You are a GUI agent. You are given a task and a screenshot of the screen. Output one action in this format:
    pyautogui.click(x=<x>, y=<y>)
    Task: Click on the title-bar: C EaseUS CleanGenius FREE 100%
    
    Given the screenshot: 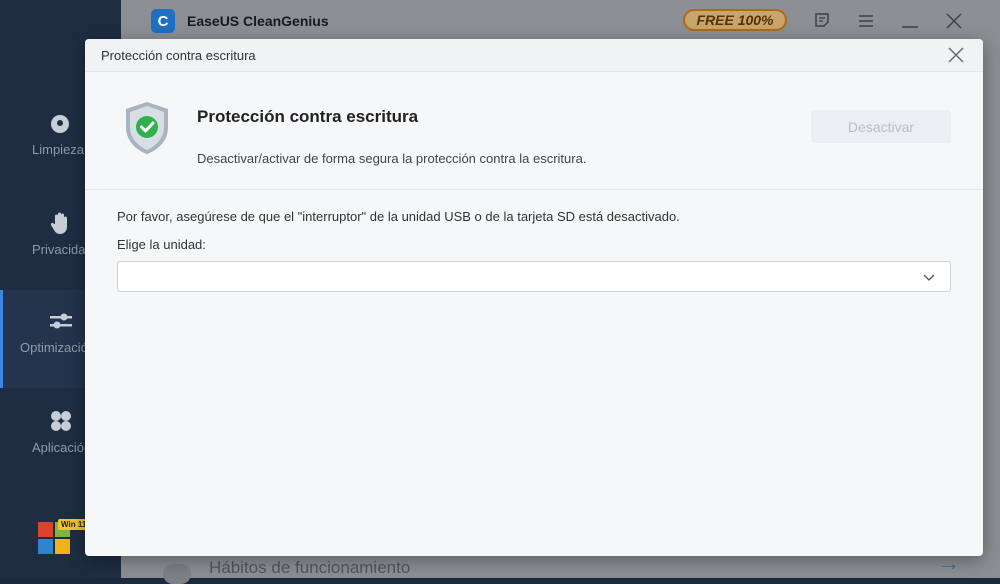 What is the action you would take?
    pyautogui.click(x=560, y=21)
    